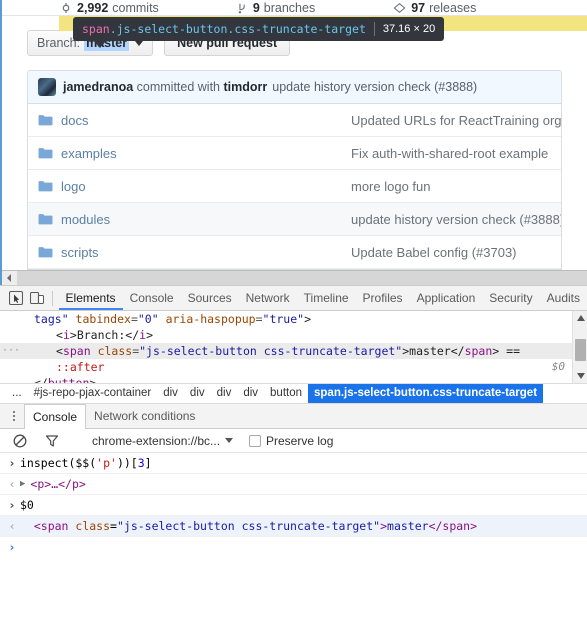  I want to click on toggle-device-toolbar-icon, so click(37, 298).